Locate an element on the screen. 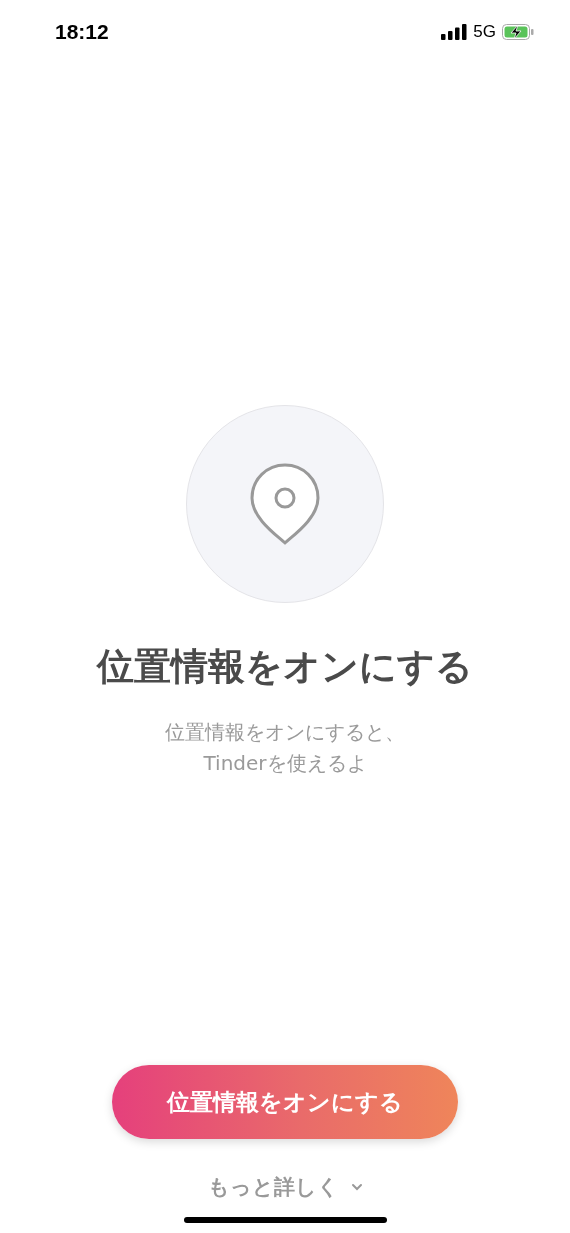 The image size is (570, 1233). network-label: 5G is located at coordinates (484, 32).